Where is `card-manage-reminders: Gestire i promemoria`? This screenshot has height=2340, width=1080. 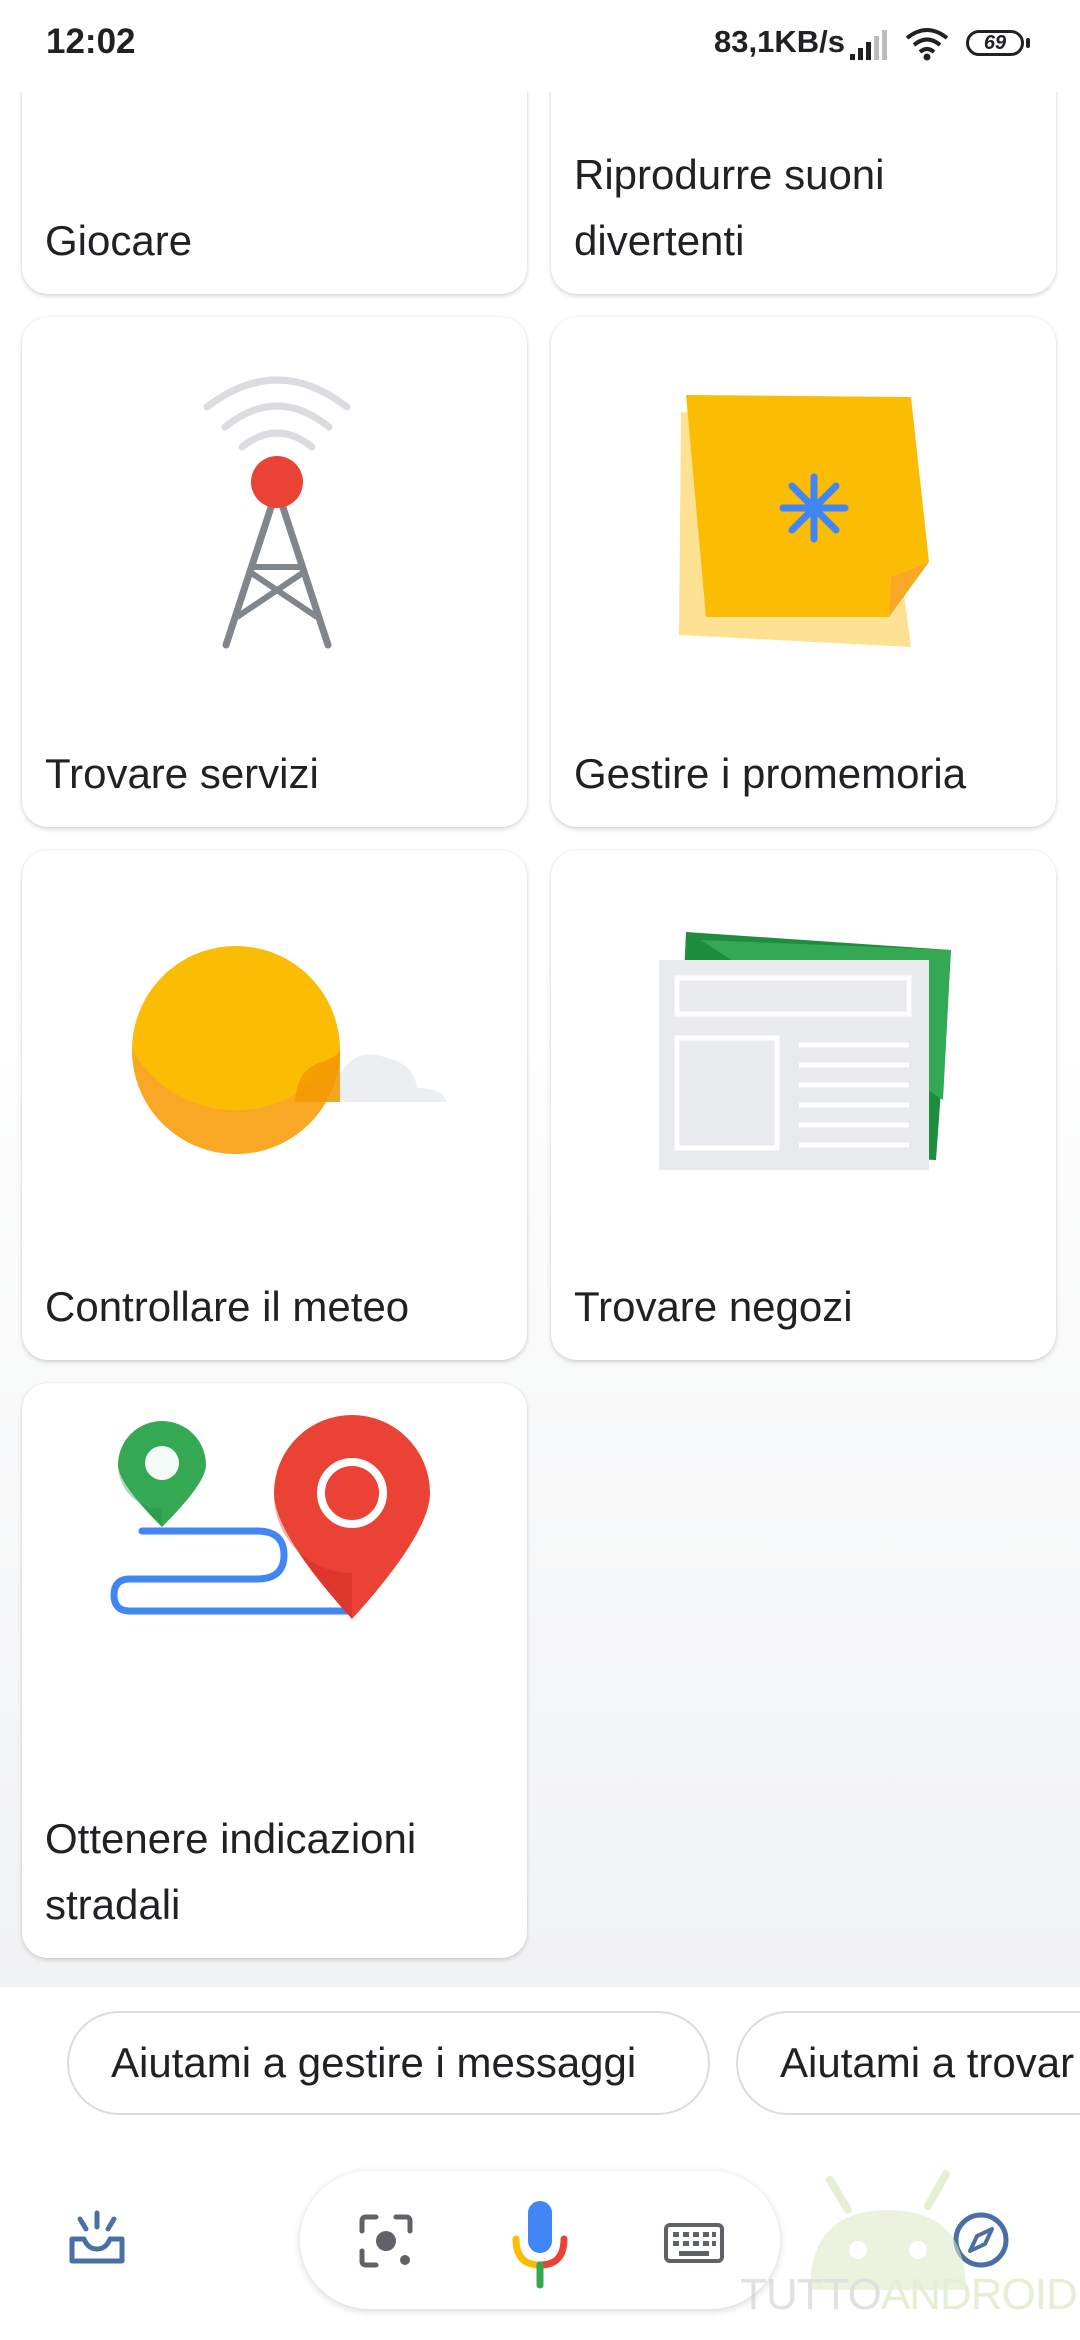
card-manage-reminders: Gestire i promemoria is located at coordinates (803, 572).